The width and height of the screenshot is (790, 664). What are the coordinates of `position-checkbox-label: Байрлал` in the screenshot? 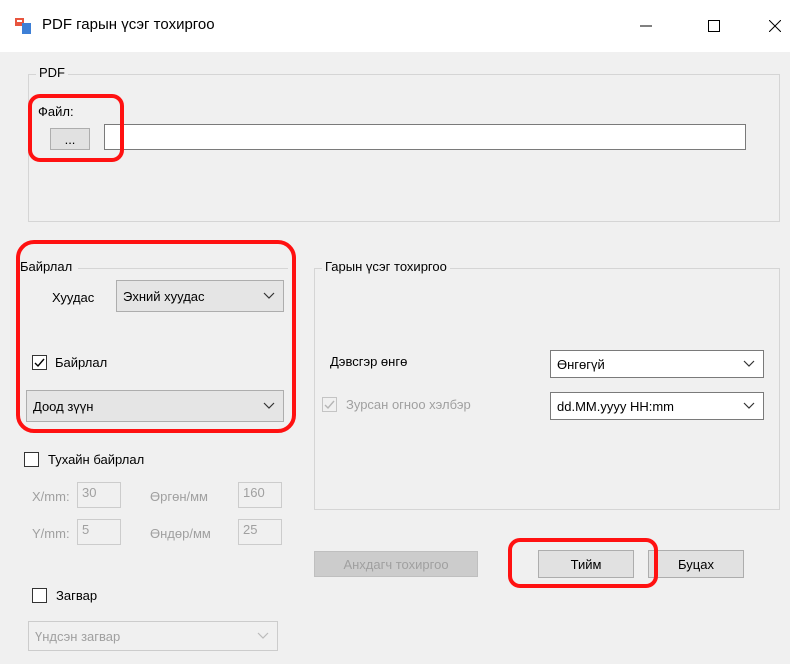 It's located at (81, 362).